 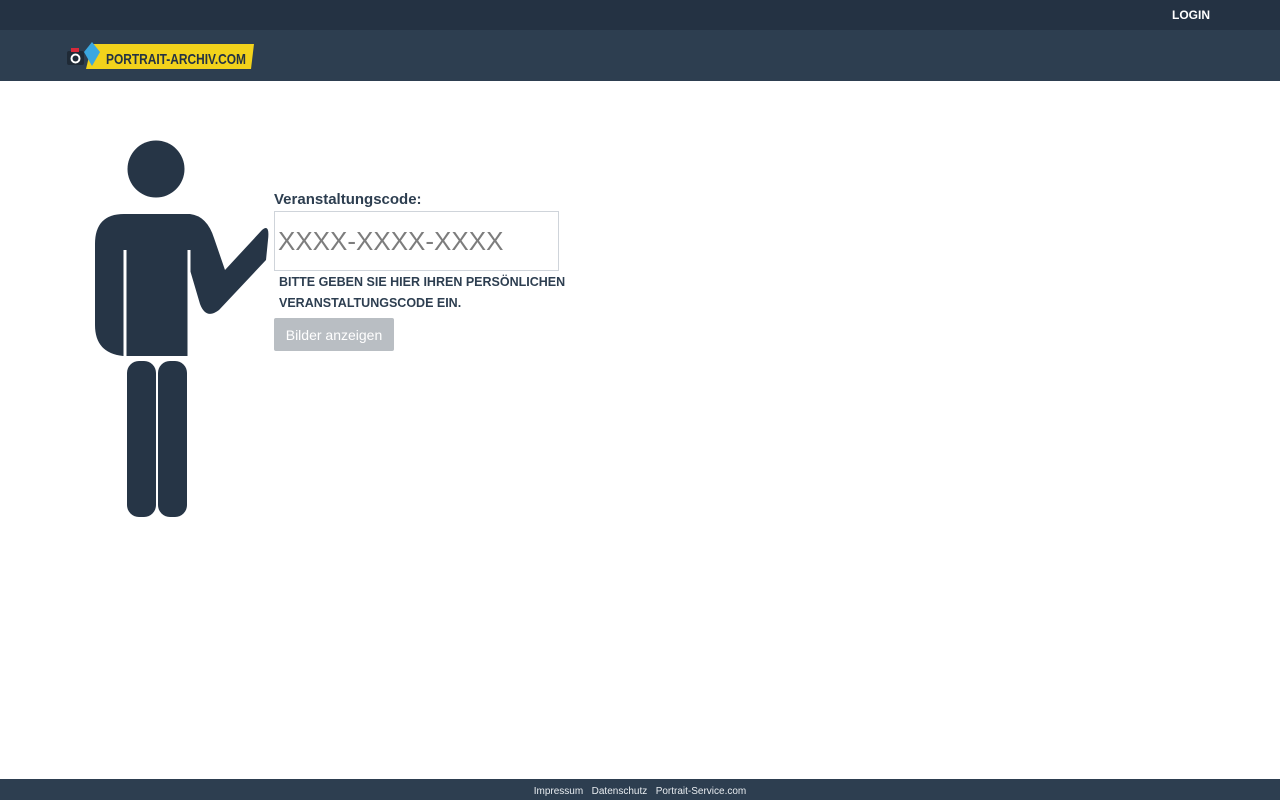 I want to click on camera-icon, so click(x=75, y=56).